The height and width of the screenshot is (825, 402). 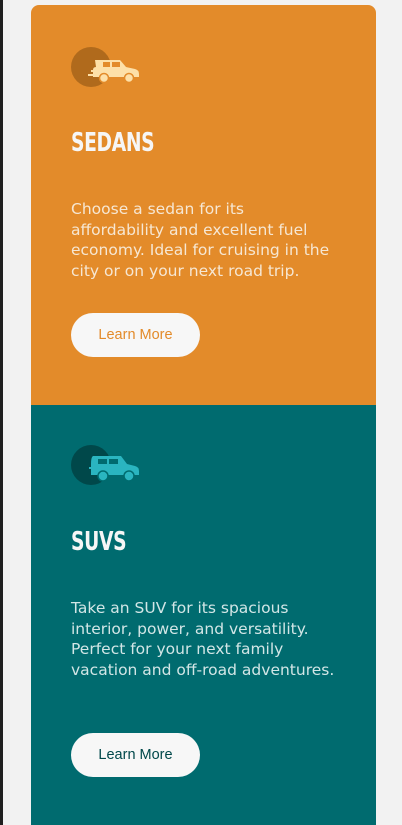 I want to click on suvs-title: SUVS, so click(x=99, y=542).